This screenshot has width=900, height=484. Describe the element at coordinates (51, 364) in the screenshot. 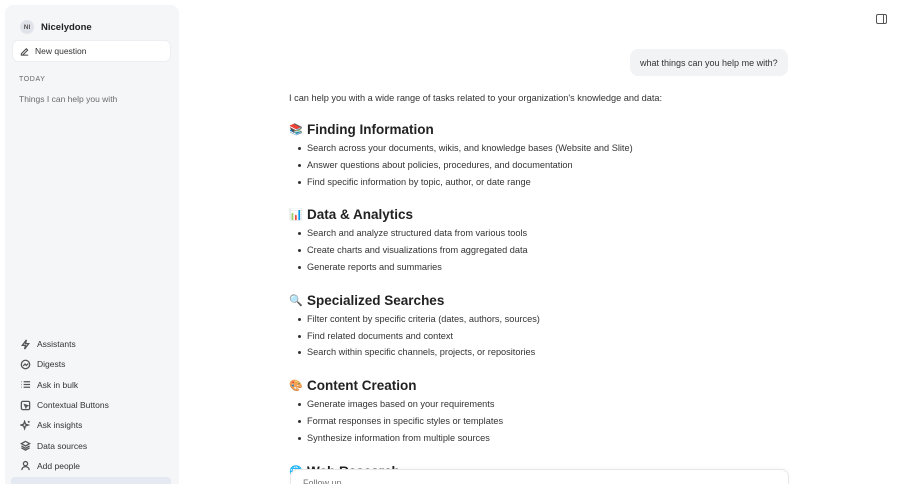

I see `sidebar-item-label: Digests` at that location.